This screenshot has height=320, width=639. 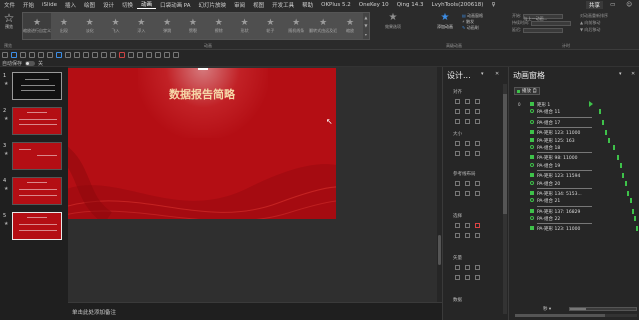 I want to click on animation-effect-option: ★ 随机线条, so click(x=296, y=26).